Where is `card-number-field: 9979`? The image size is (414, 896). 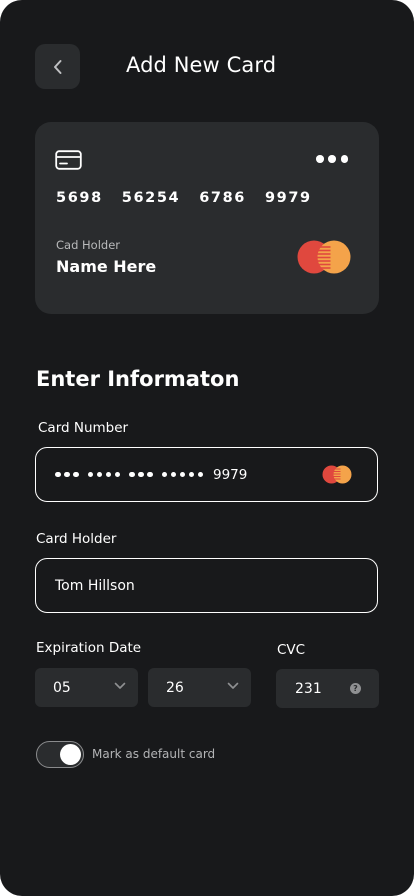 card-number-field: 9979 is located at coordinates (206, 474).